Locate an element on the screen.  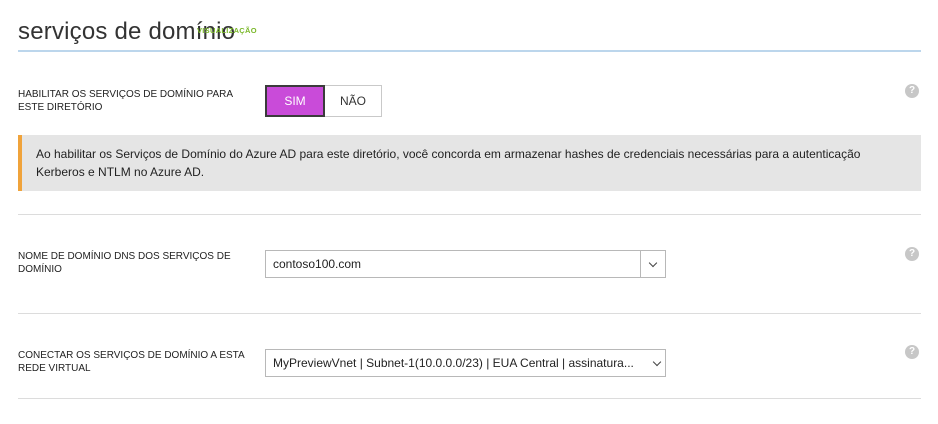
page-header: serviços de domínio VISUALIZAÇÃO is located at coordinates (469, 33).